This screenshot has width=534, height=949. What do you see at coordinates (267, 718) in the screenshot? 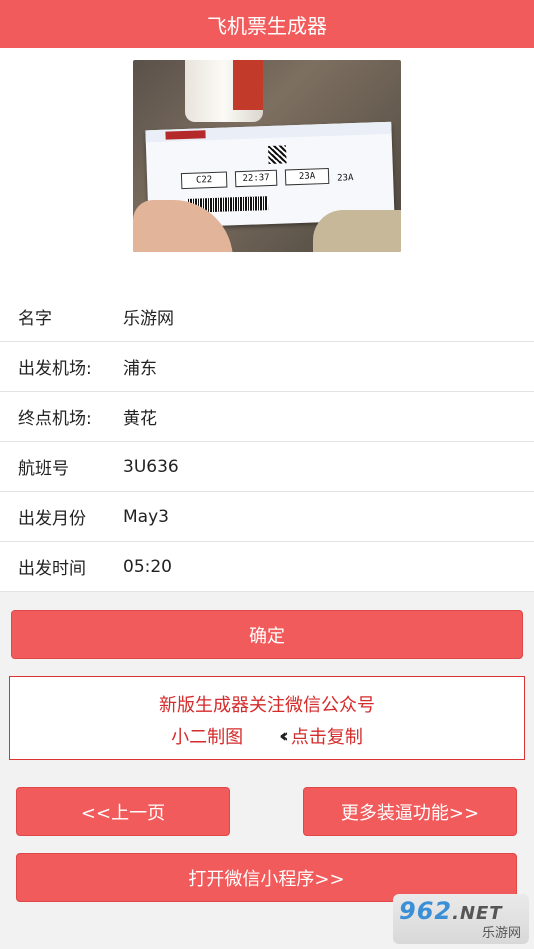
I see `wechat-notice: 新版生成器关注微信公众号 小二制图 ‹‹ 点击复制` at bounding box center [267, 718].